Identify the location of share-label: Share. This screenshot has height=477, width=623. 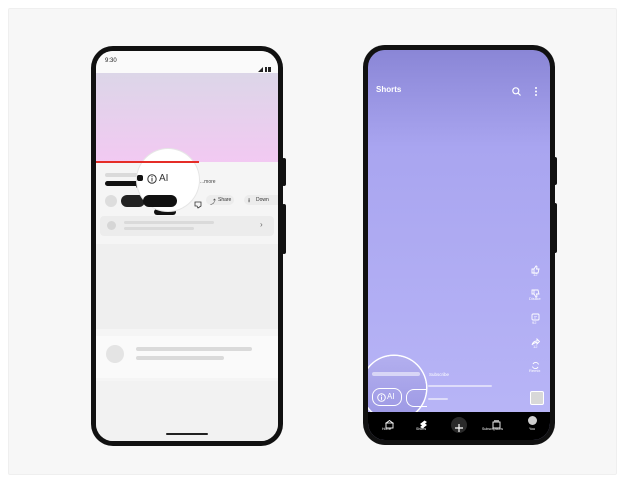
(225, 200).